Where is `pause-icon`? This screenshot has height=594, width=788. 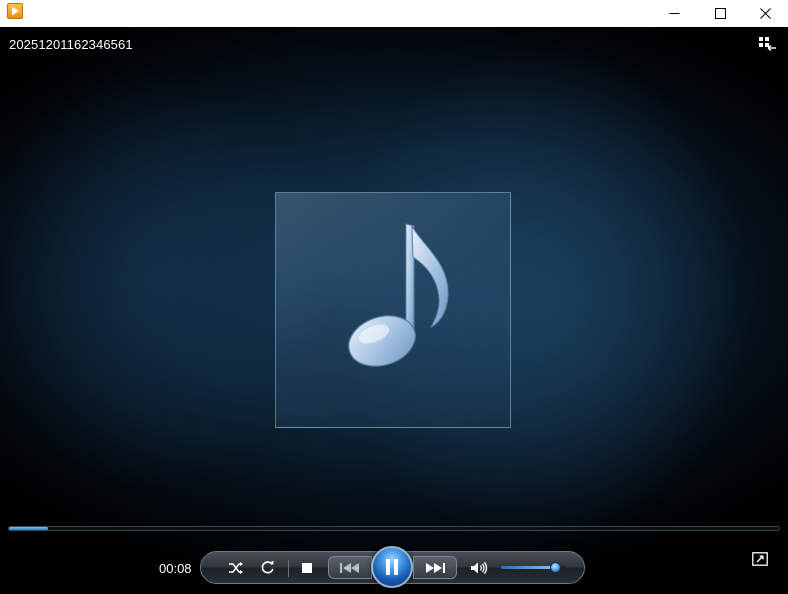
pause-icon is located at coordinates (392, 567).